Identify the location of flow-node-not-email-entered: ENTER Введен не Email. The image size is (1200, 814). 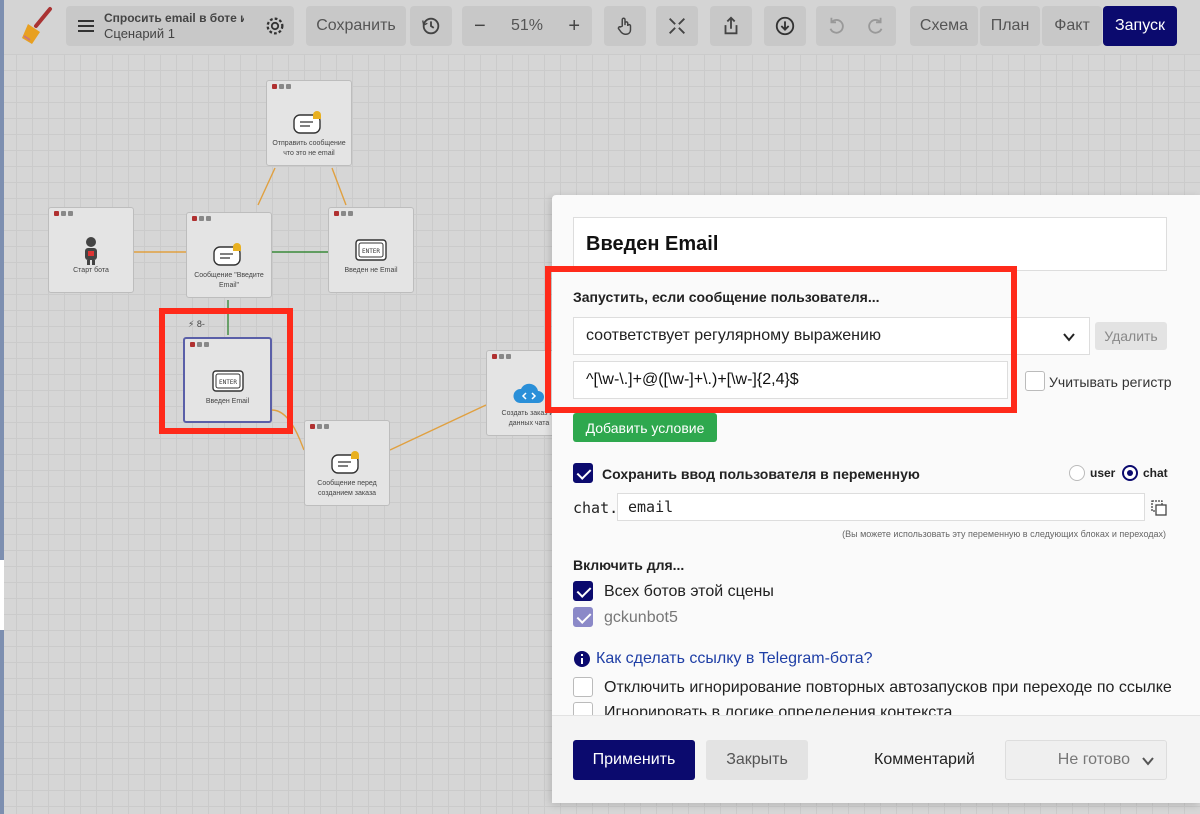
(371, 250).